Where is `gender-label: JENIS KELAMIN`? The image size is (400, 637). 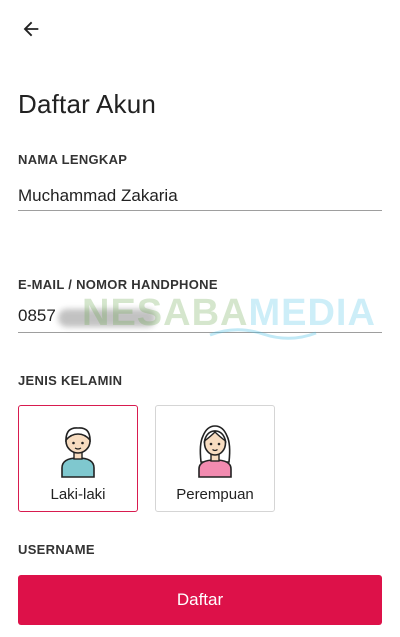 gender-label: JENIS KELAMIN is located at coordinates (70, 380).